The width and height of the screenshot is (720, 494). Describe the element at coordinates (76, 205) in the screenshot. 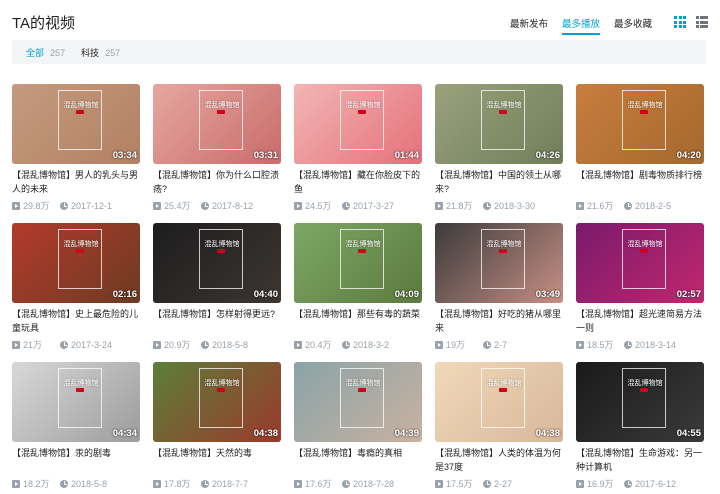

I see `video-meta: 29.8万 2017-12-1` at that location.